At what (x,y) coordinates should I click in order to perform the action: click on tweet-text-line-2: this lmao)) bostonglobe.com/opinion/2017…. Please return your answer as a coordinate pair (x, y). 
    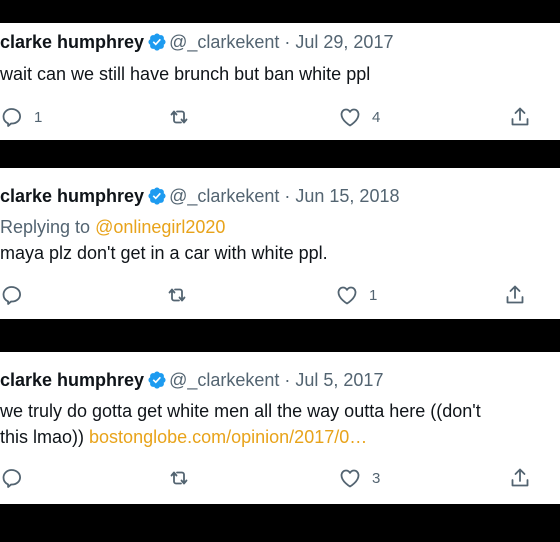
    Looking at the image, I should click on (183, 437).